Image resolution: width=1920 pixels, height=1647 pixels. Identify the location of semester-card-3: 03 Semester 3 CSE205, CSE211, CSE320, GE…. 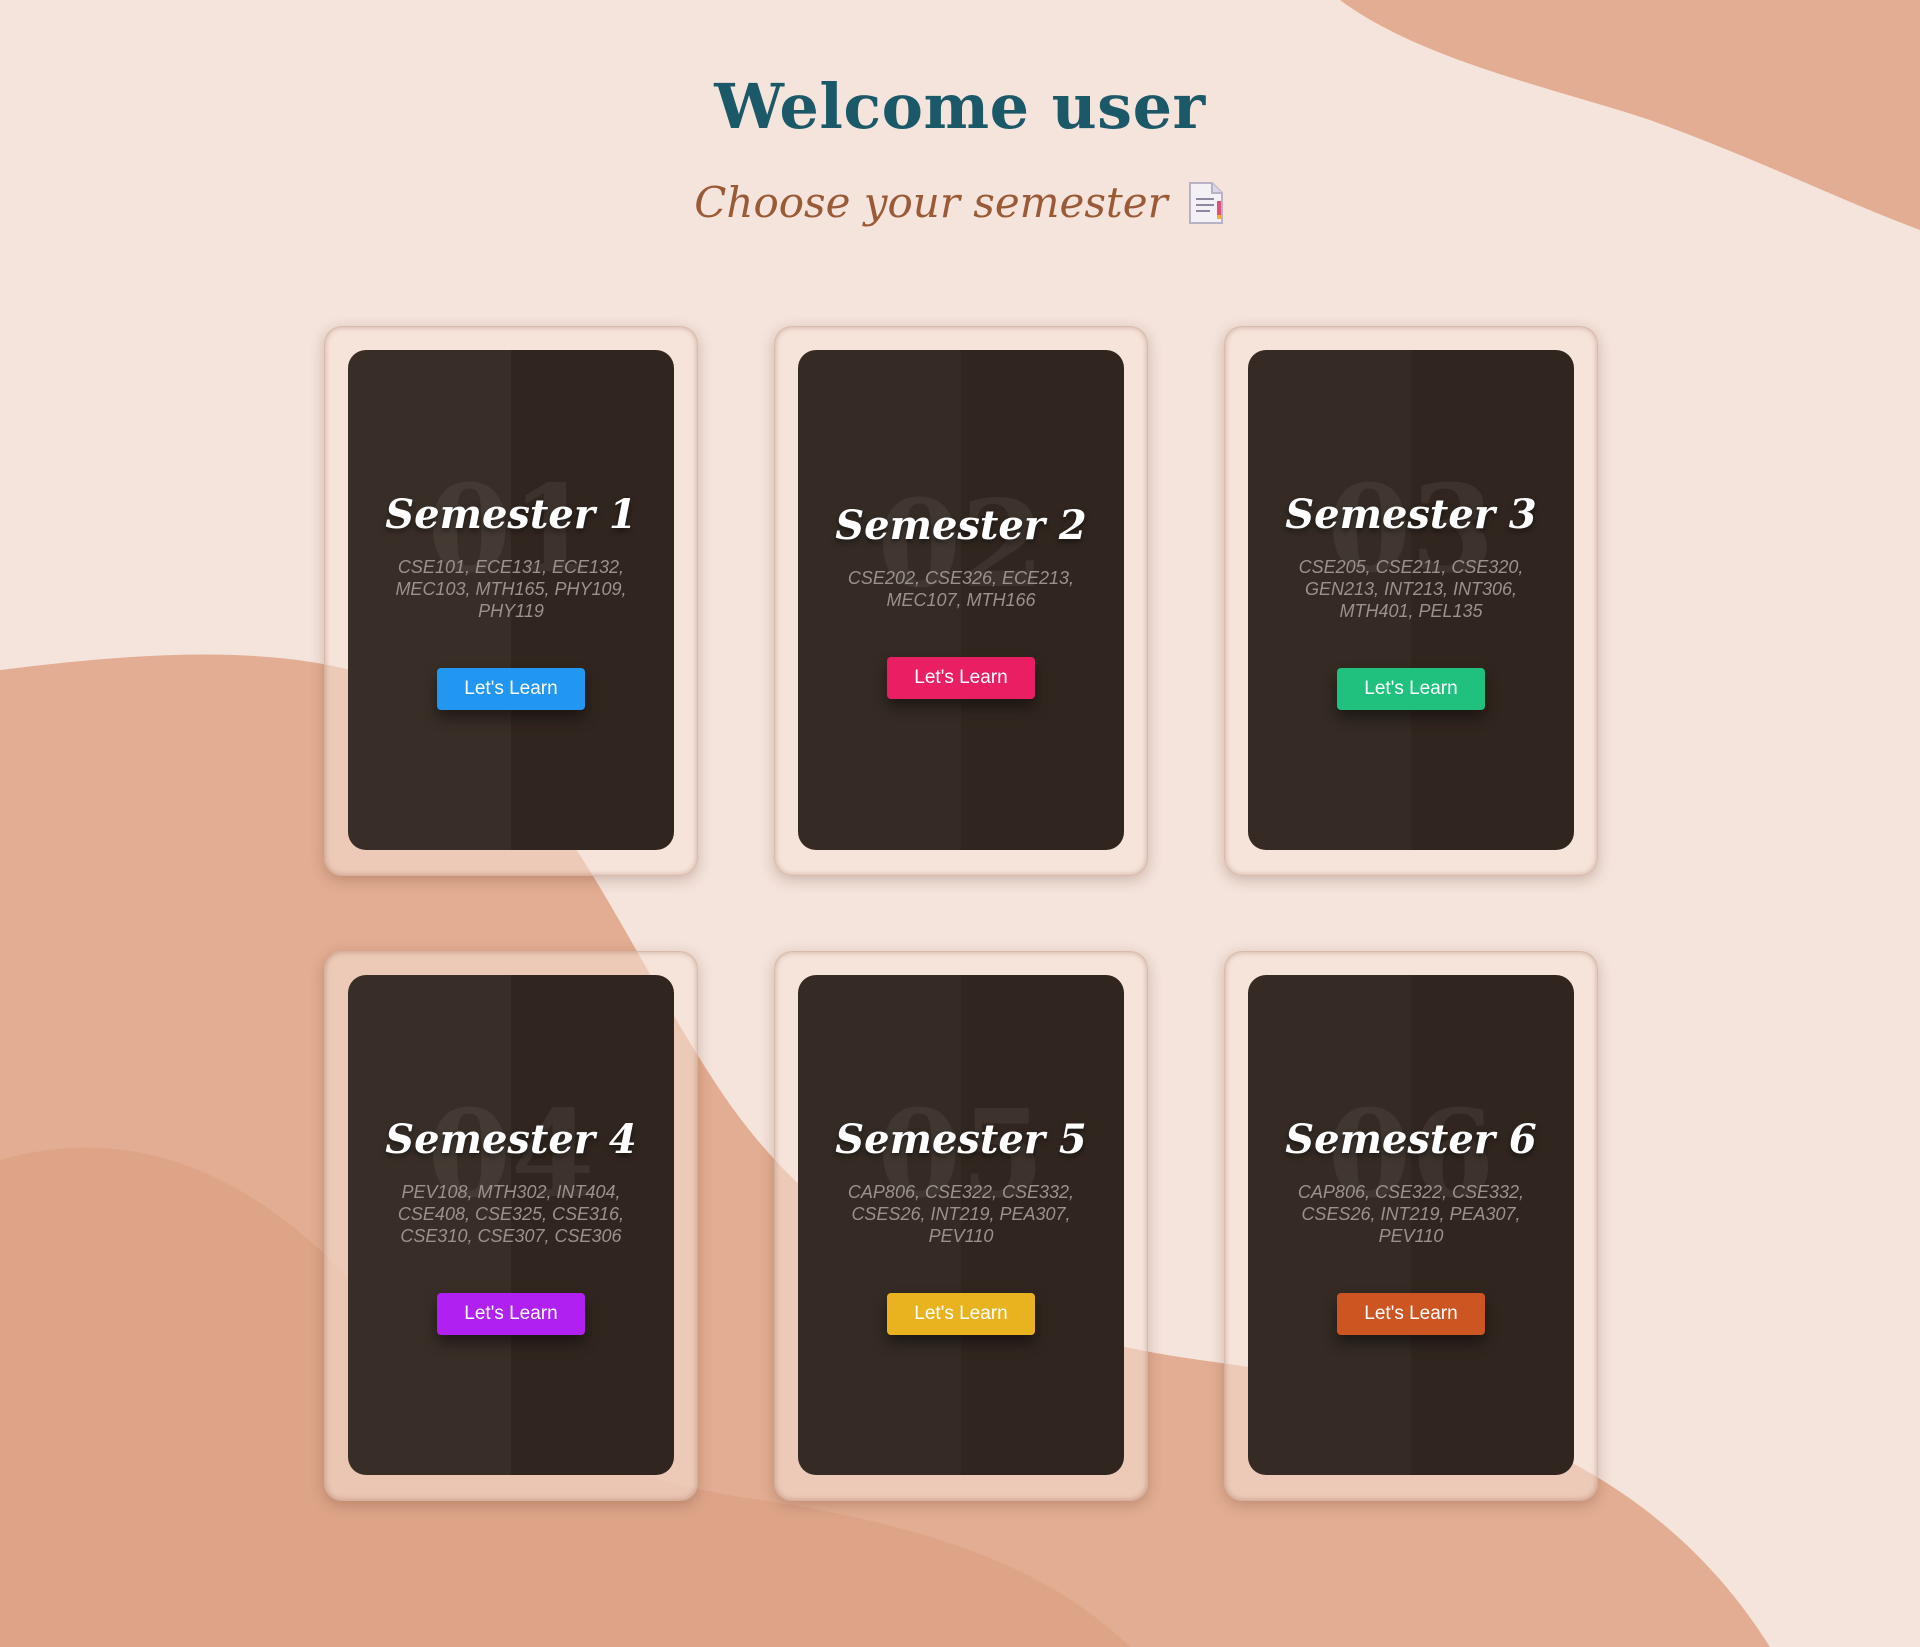
(1411, 601).